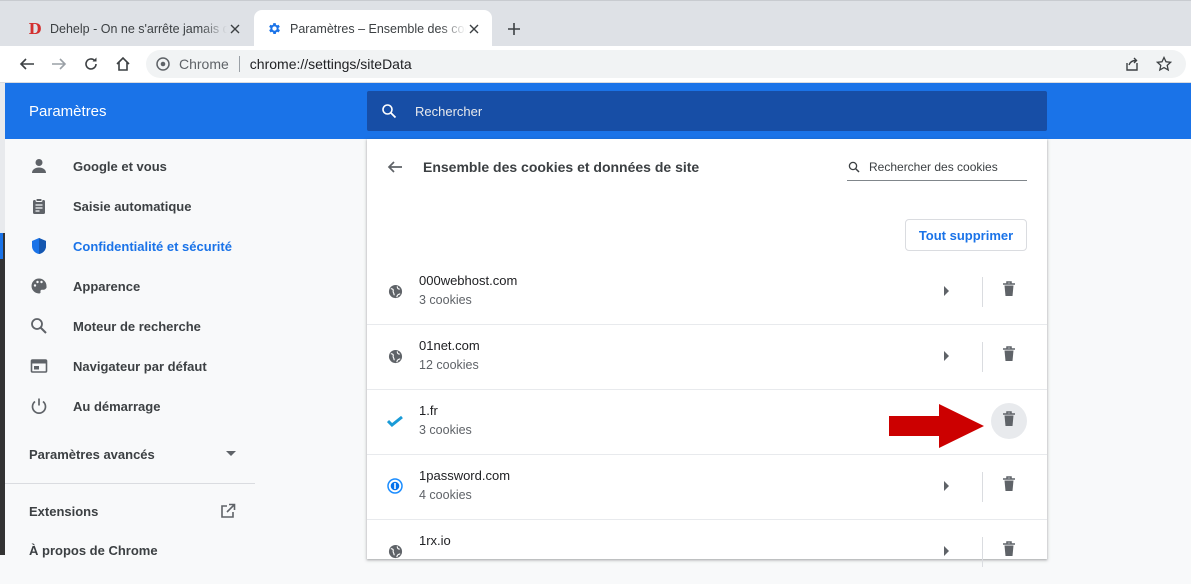 This screenshot has height=584, width=1191. I want to click on address-bar: Chrome chrome://settings/siteData, so click(666, 64).